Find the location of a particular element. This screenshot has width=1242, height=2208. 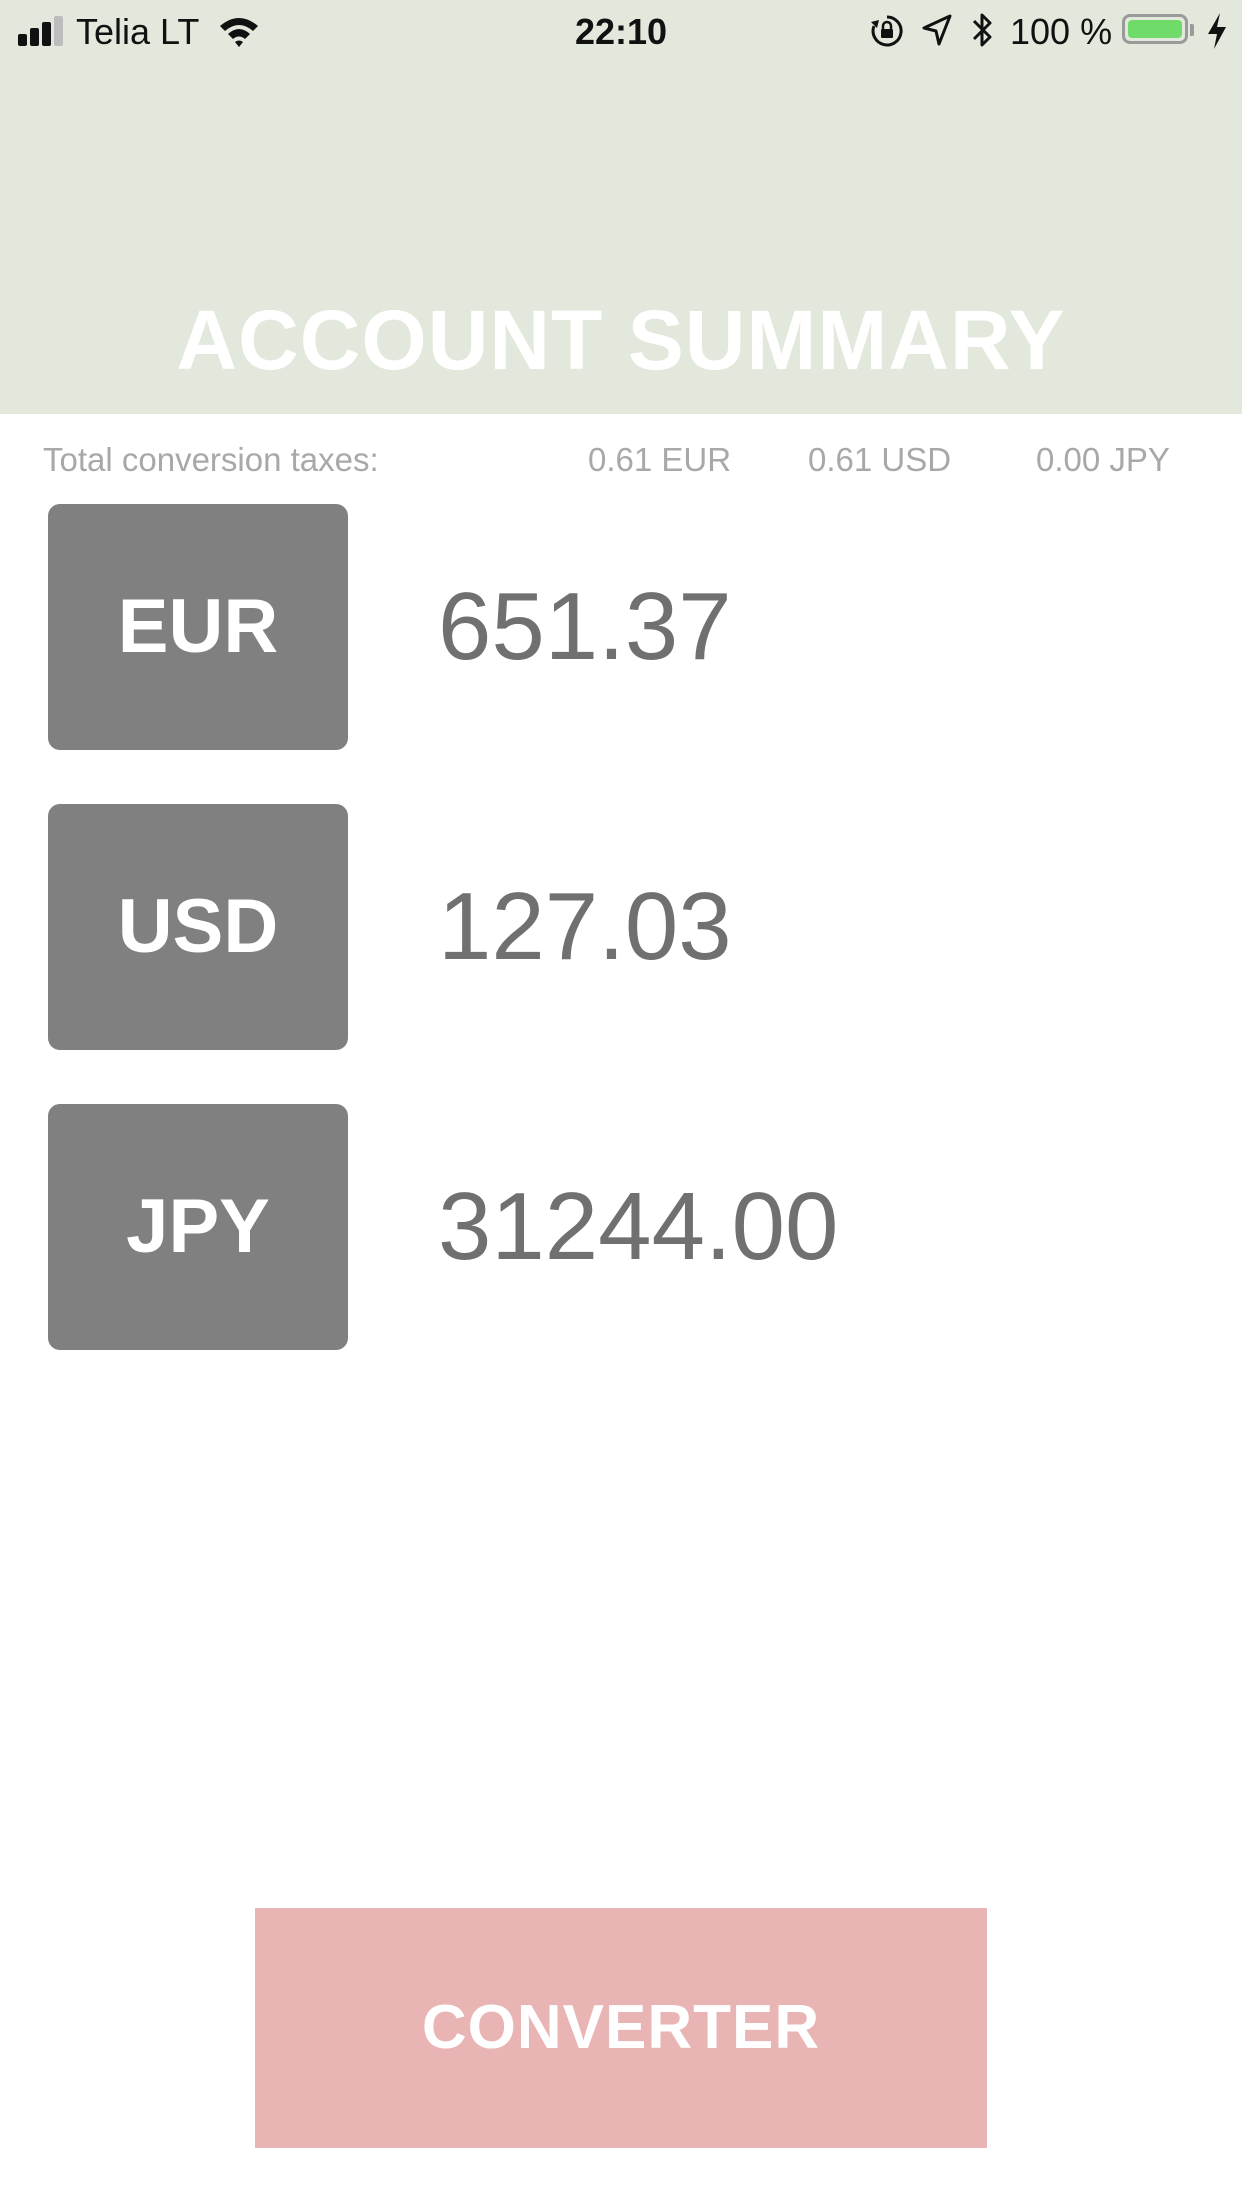

converter-button: CONVERTER is located at coordinates (621, 2028).